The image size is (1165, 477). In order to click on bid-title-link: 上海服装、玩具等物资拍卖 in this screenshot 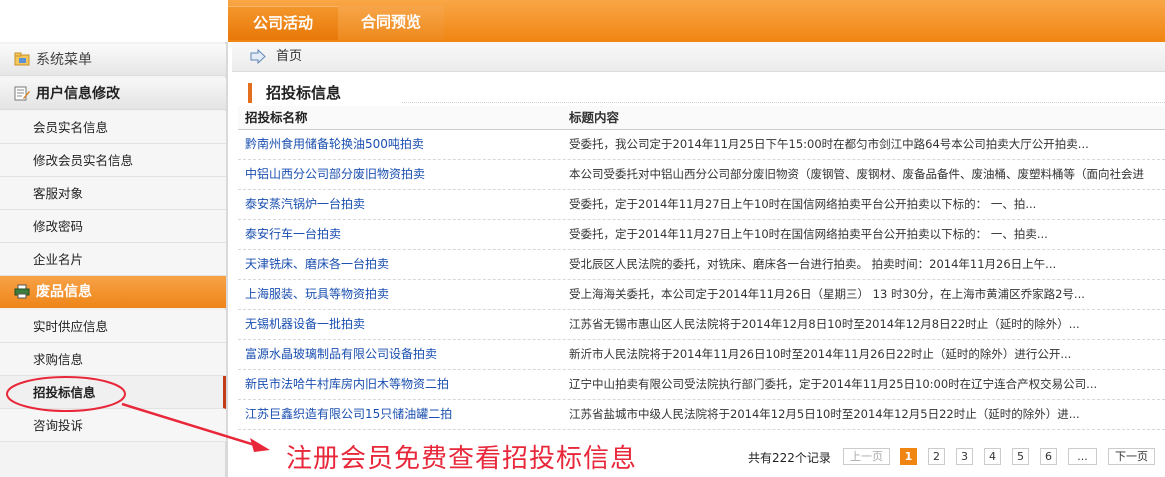, I will do `click(405, 294)`.